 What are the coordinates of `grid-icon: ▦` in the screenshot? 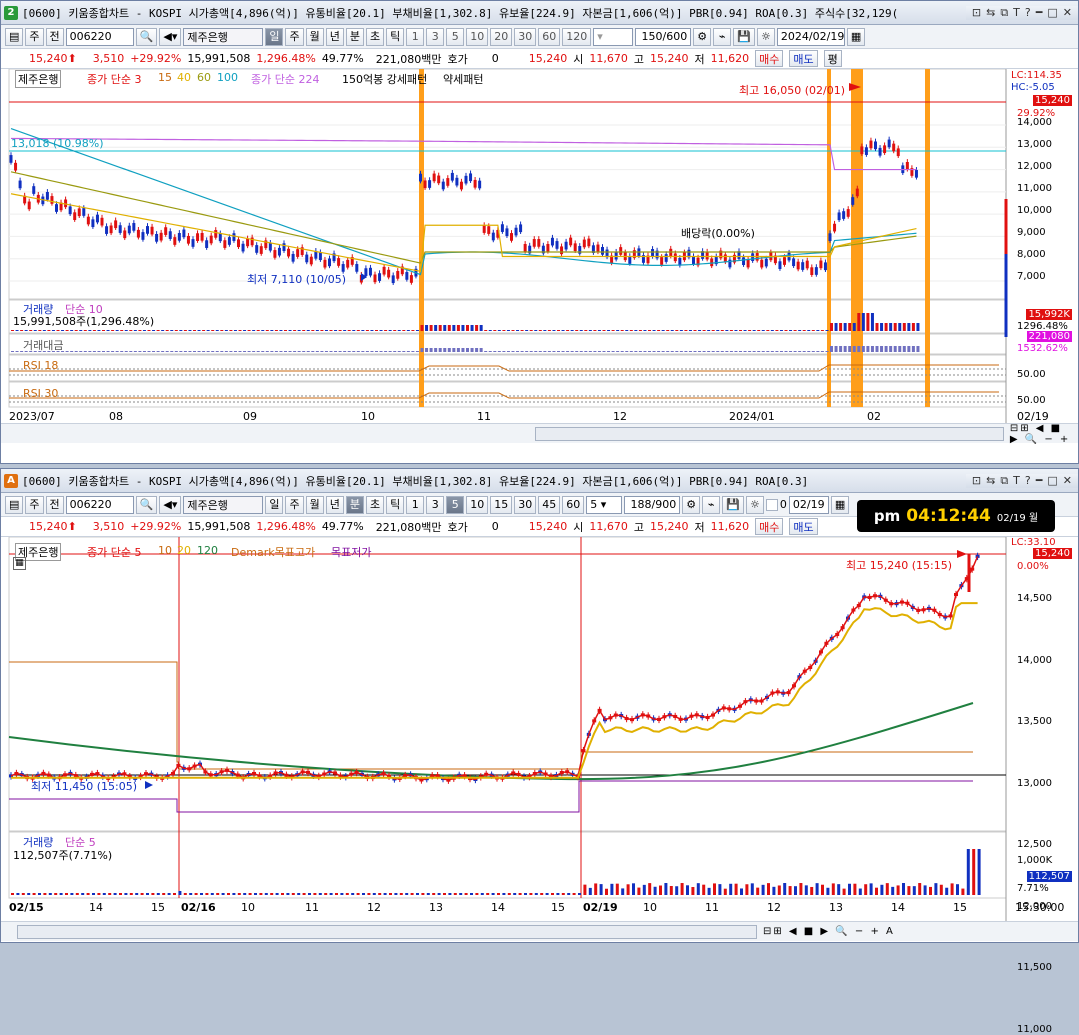 It's located at (19, 563).